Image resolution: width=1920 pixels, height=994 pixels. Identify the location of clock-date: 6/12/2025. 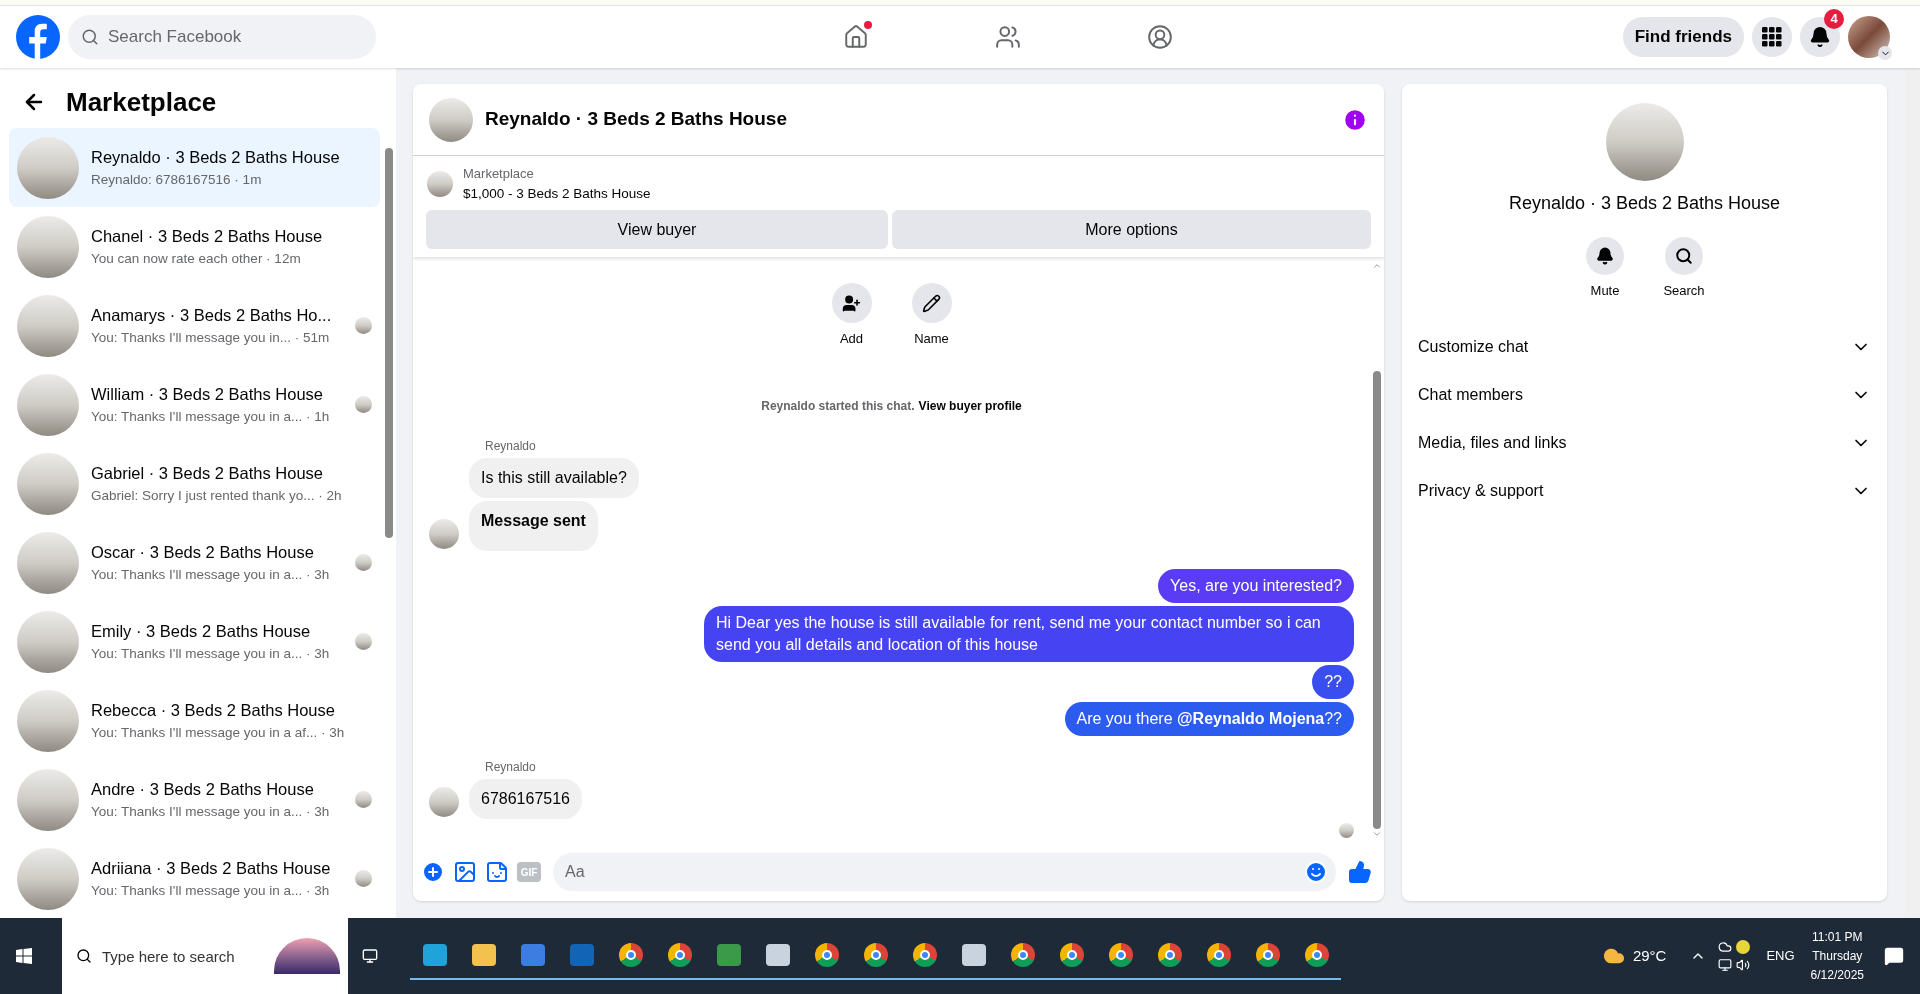
(1837, 975).